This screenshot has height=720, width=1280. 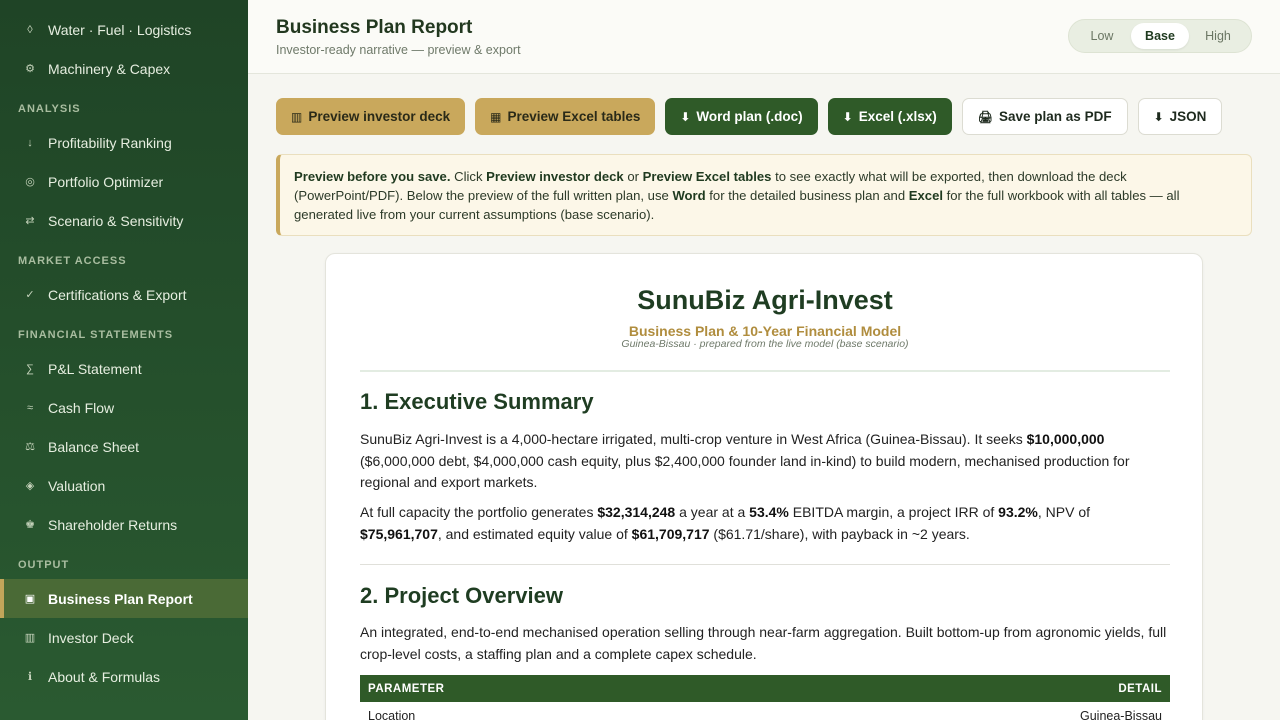 What do you see at coordinates (91, 637) in the screenshot?
I see `sidebar-item-label: Investor Deck` at bounding box center [91, 637].